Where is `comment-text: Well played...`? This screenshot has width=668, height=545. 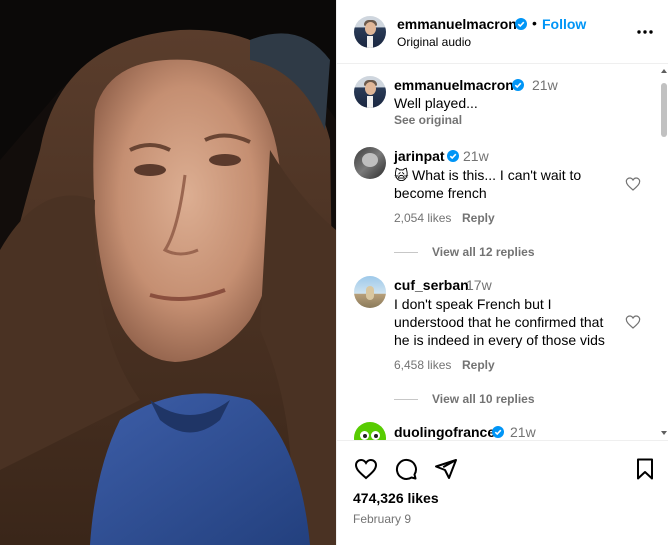
comment-text: Well played... is located at coordinates (436, 103).